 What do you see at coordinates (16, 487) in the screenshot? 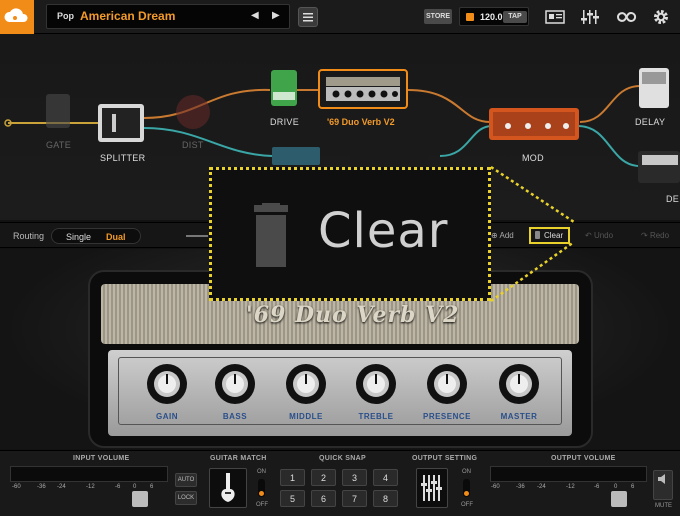
I see `input-scale-0: -60` at bounding box center [16, 487].